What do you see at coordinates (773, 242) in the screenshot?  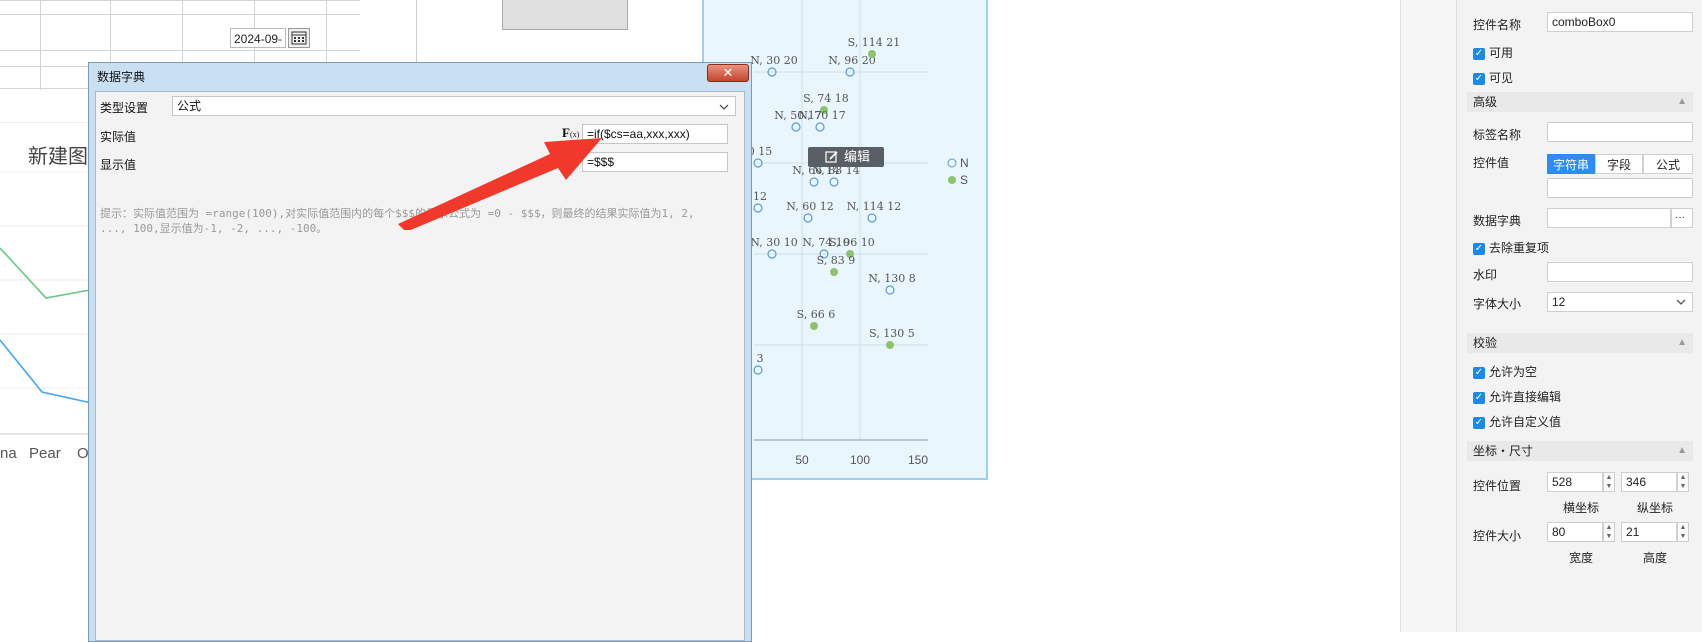 I see `point-data-label: N, 30 10` at bounding box center [773, 242].